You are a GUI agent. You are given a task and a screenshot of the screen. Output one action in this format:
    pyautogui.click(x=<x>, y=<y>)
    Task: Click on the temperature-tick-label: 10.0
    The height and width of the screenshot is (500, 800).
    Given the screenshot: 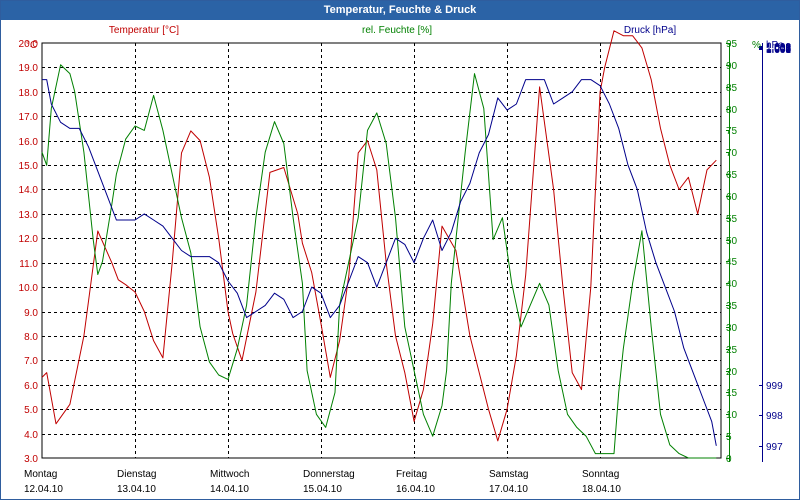 What is the action you would take?
    pyautogui.click(x=29, y=288)
    